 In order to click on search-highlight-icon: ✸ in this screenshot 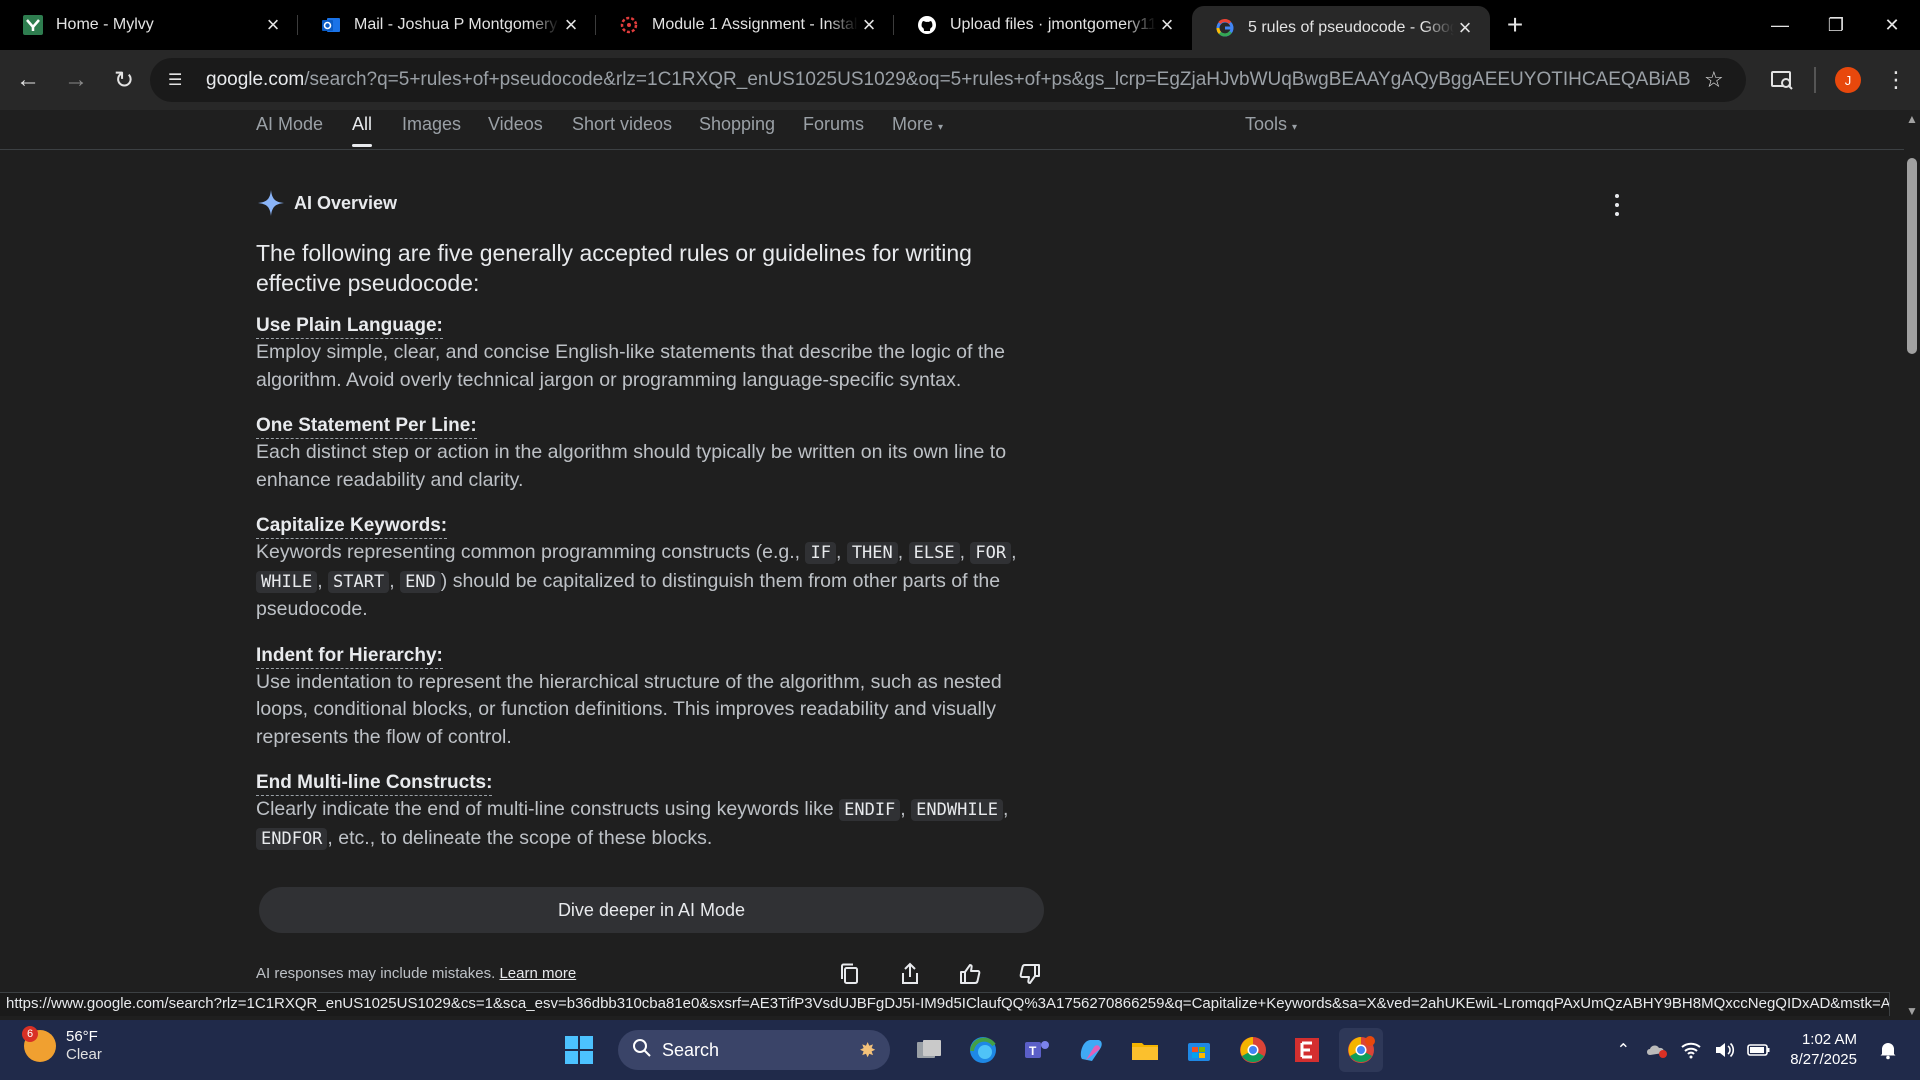, I will do `click(867, 1050)`.